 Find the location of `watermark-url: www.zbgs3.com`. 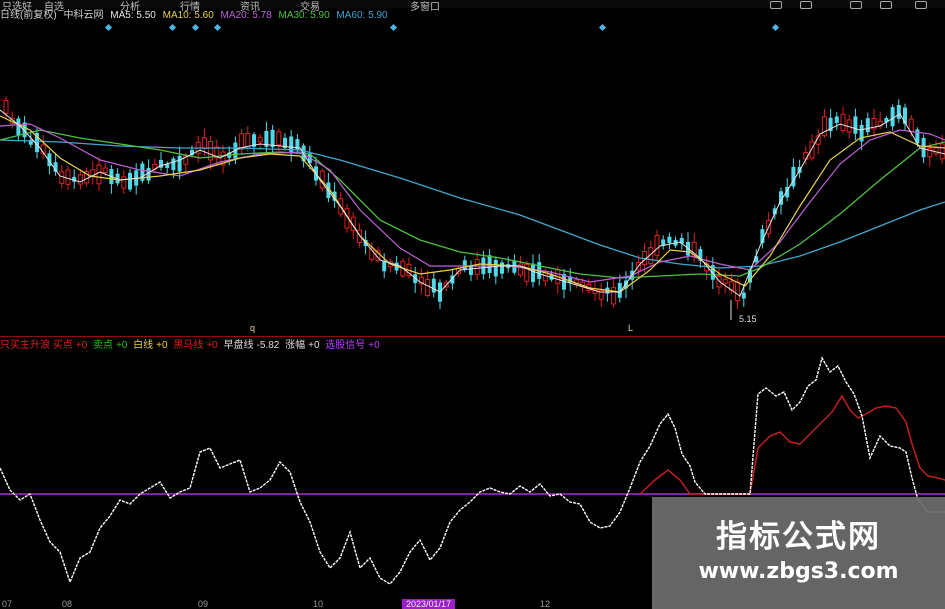

watermark-url: www.zbgs3.com is located at coordinates (798, 571).